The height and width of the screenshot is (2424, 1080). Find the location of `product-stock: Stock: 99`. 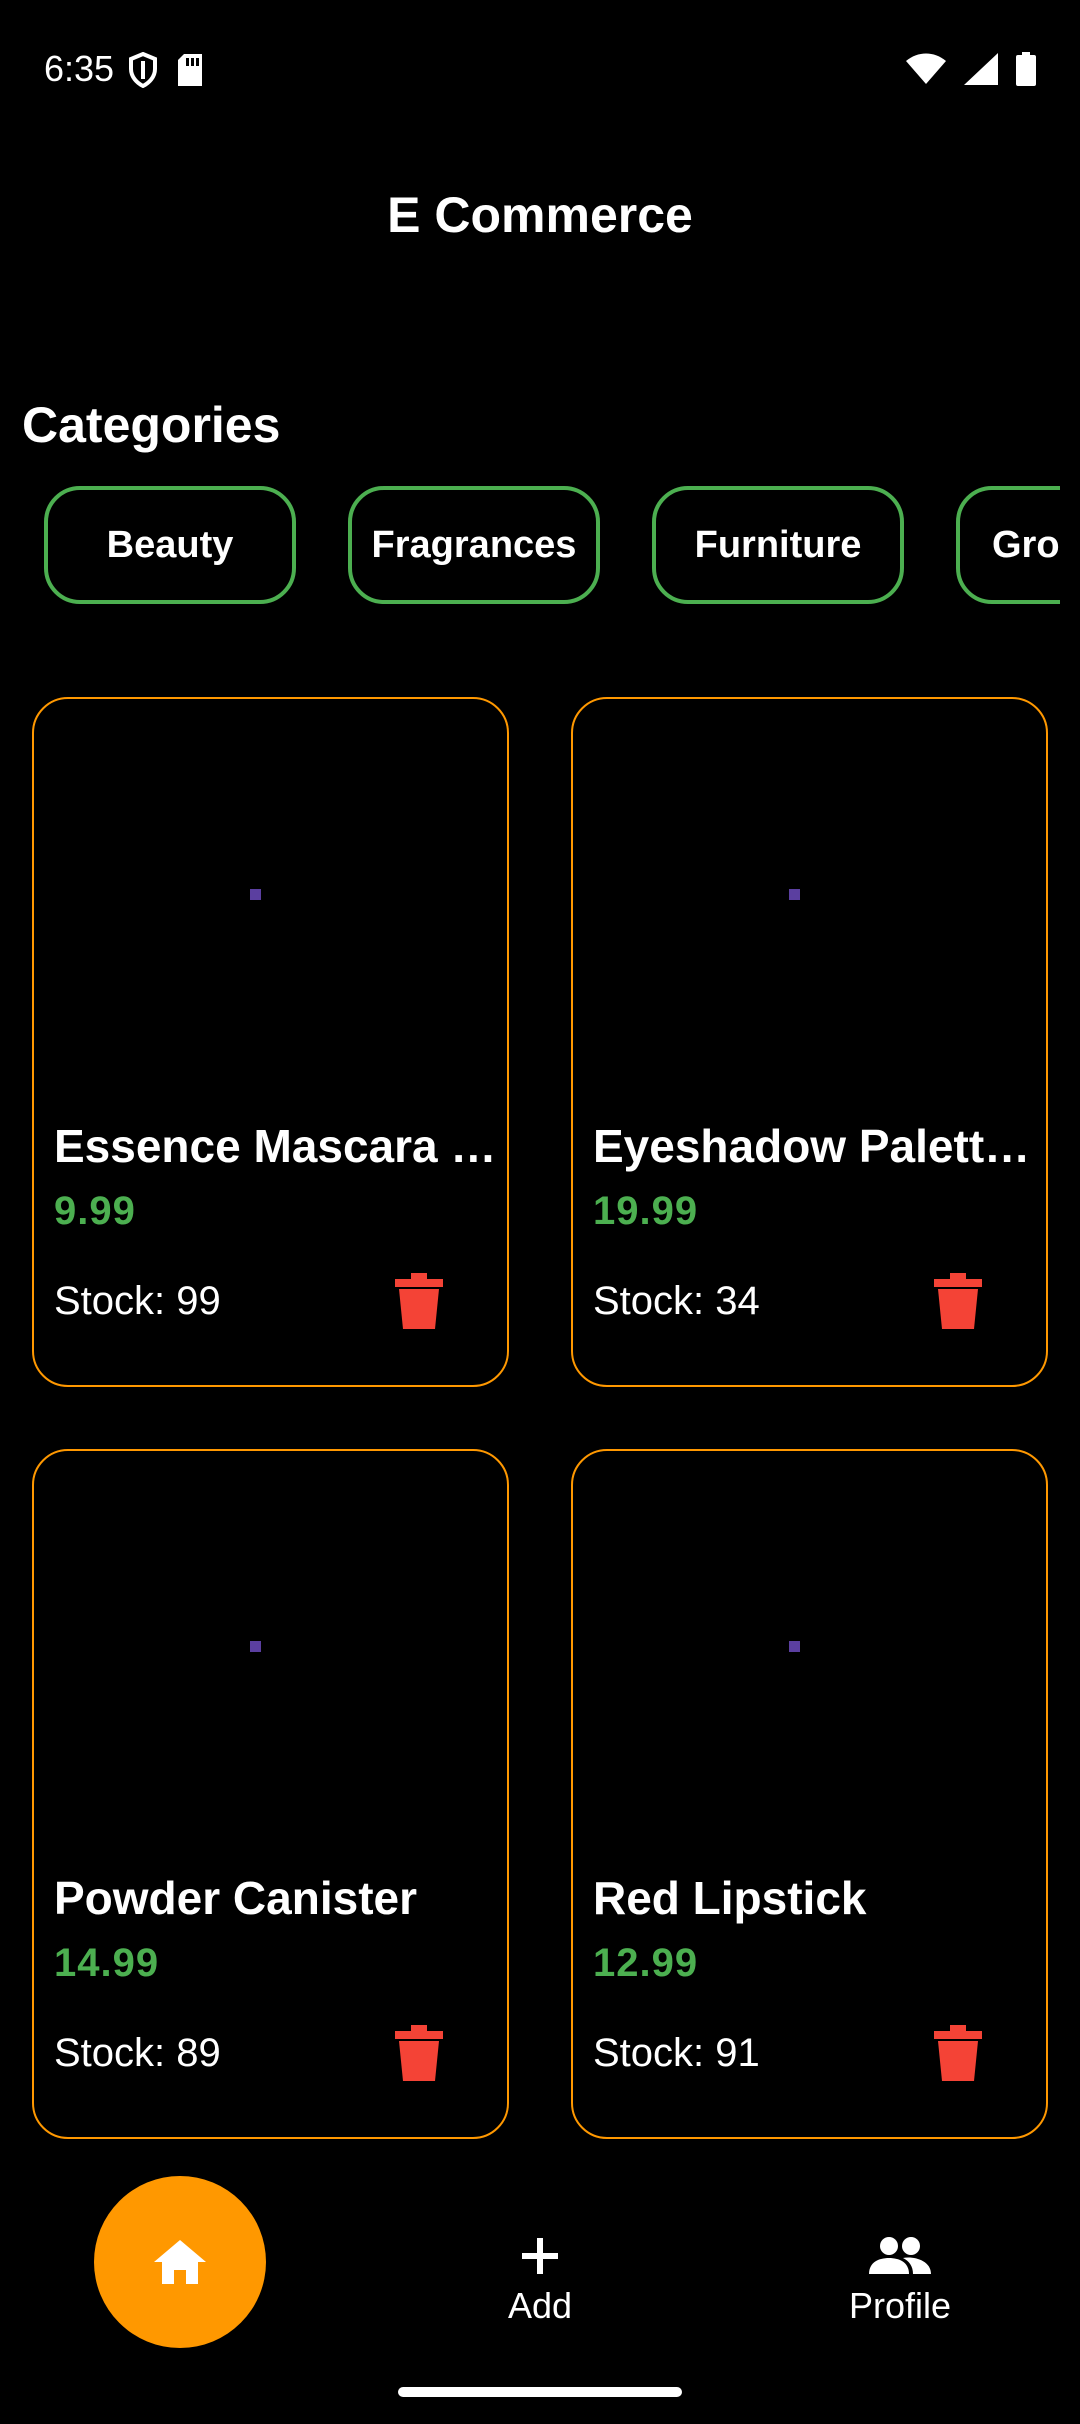

product-stock: Stock: 99 is located at coordinates (137, 1301).